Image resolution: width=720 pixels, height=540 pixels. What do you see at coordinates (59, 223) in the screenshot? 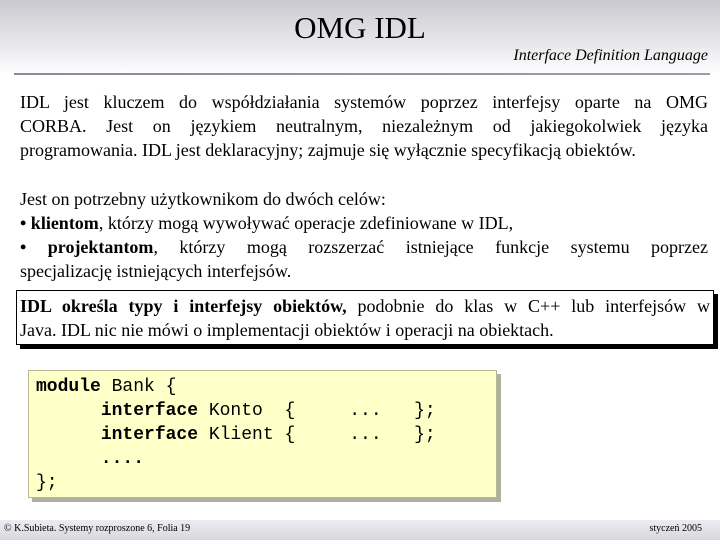
I see `bullet-clients-label: • klientom` at bounding box center [59, 223].